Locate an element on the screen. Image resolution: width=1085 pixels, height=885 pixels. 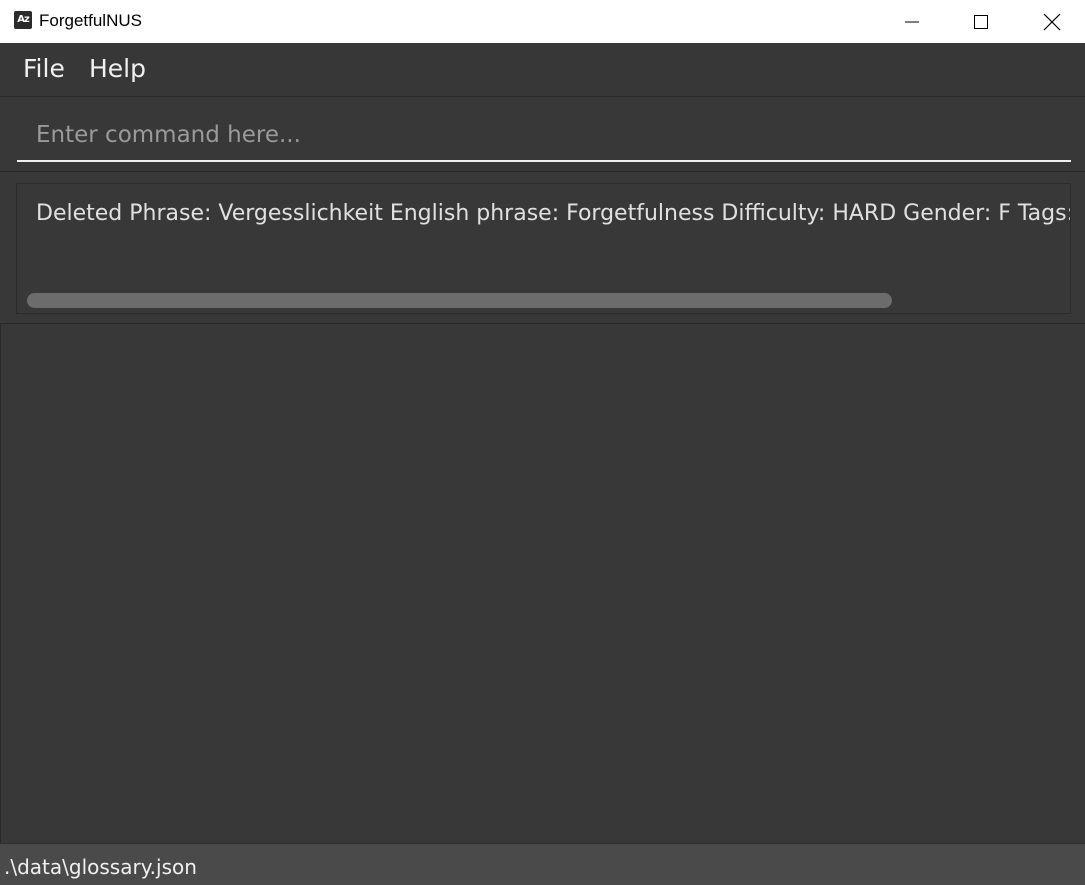
minimize-icon is located at coordinates (912, 21).